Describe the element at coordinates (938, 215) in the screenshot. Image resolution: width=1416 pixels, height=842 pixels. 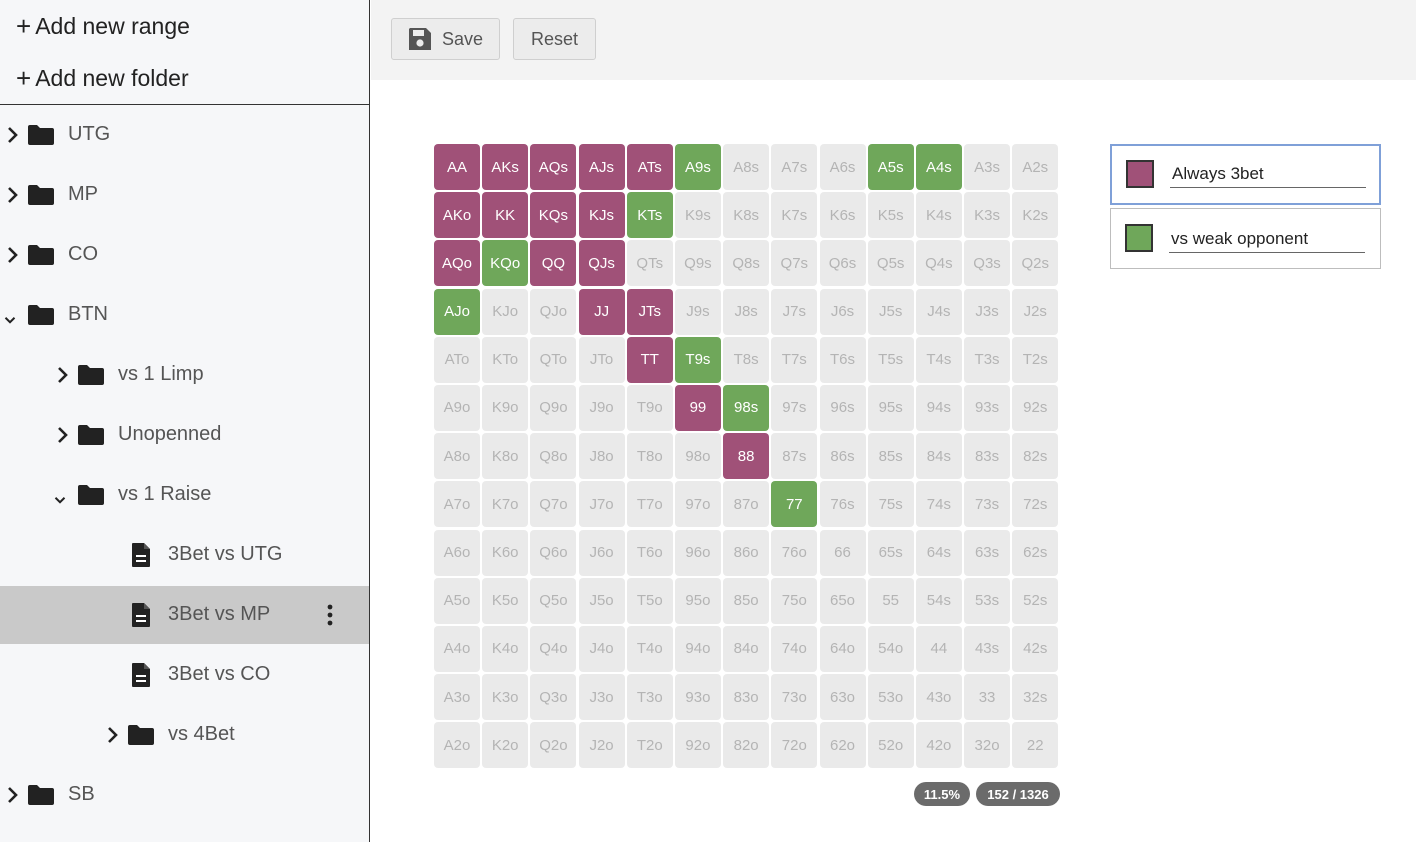
I see `hand-cell-K4s: K4s` at that location.